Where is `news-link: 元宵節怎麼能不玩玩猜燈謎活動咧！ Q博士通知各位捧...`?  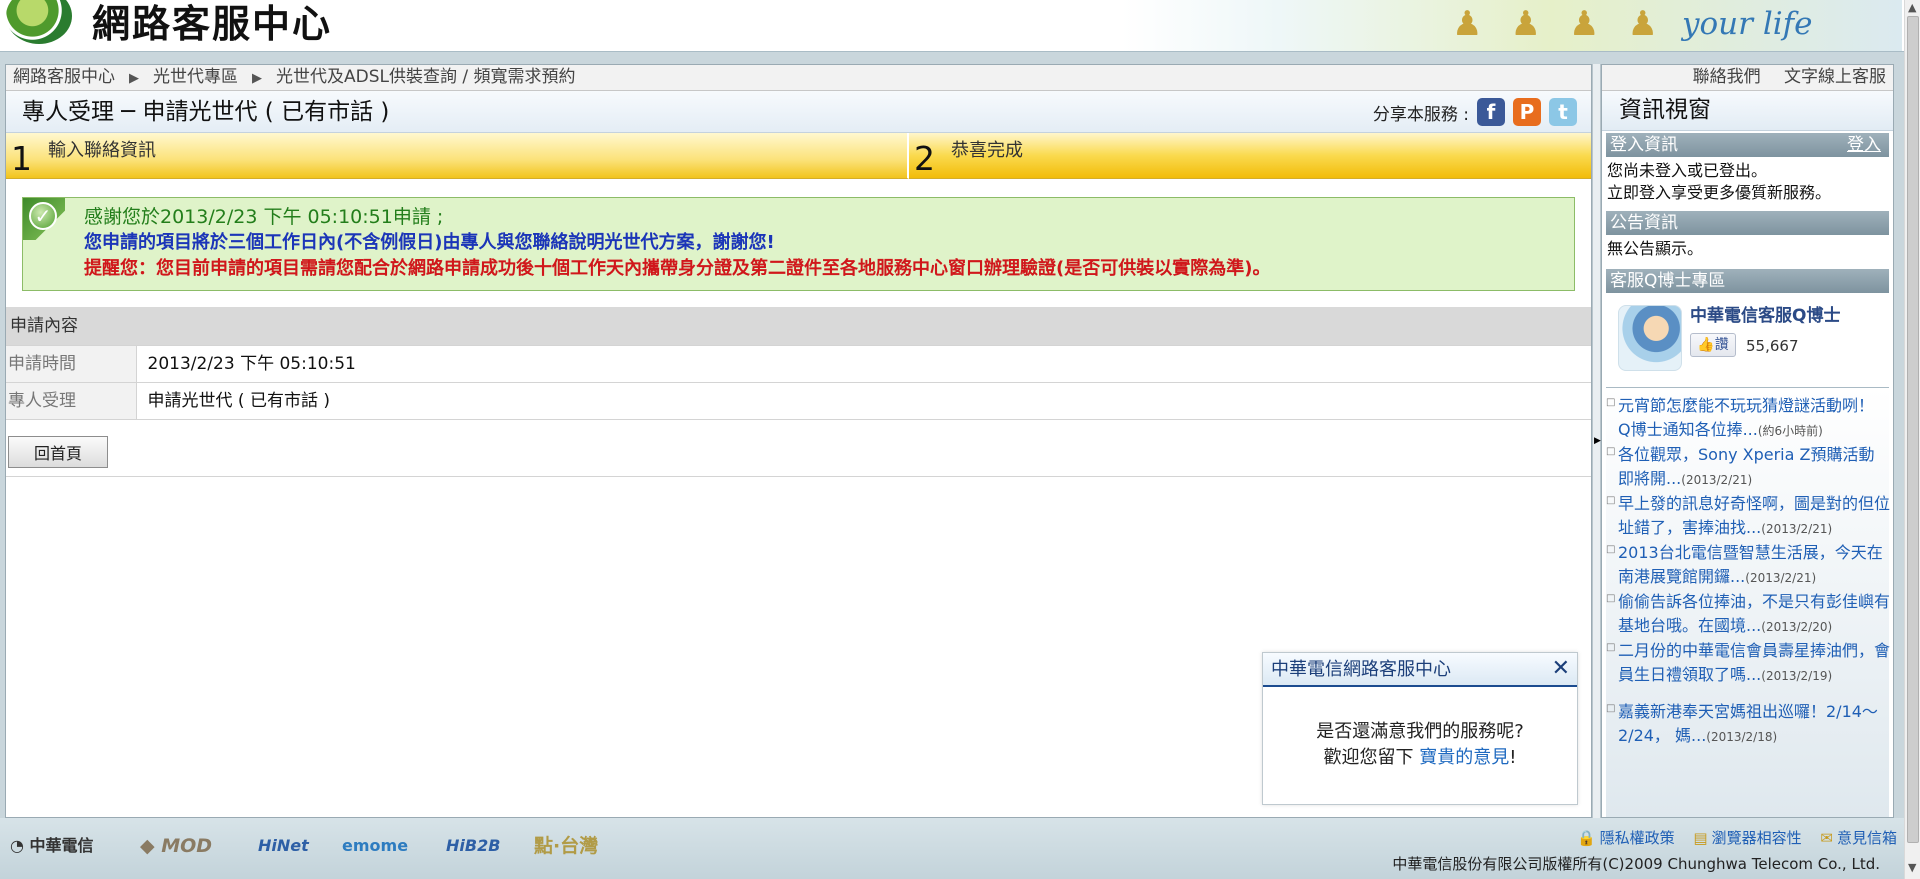
news-link: 元宵節怎麼能不玩玩猜燈謎活動咧！ Q博士通知各位捧... is located at coordinates (1746, 417).